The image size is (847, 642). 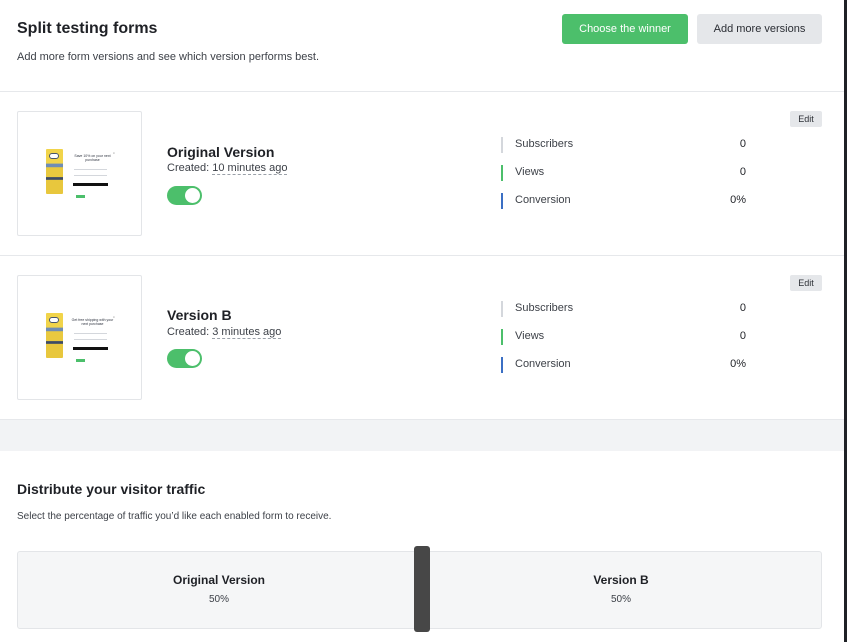 I want to click on distribution-title: Distribute your visitor traffic, so click(x=111, y=489).